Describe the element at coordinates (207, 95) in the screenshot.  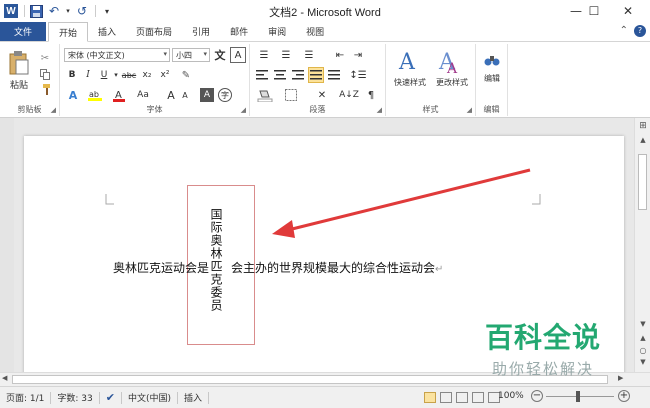
I see `char-shading-icon: A` at that location.